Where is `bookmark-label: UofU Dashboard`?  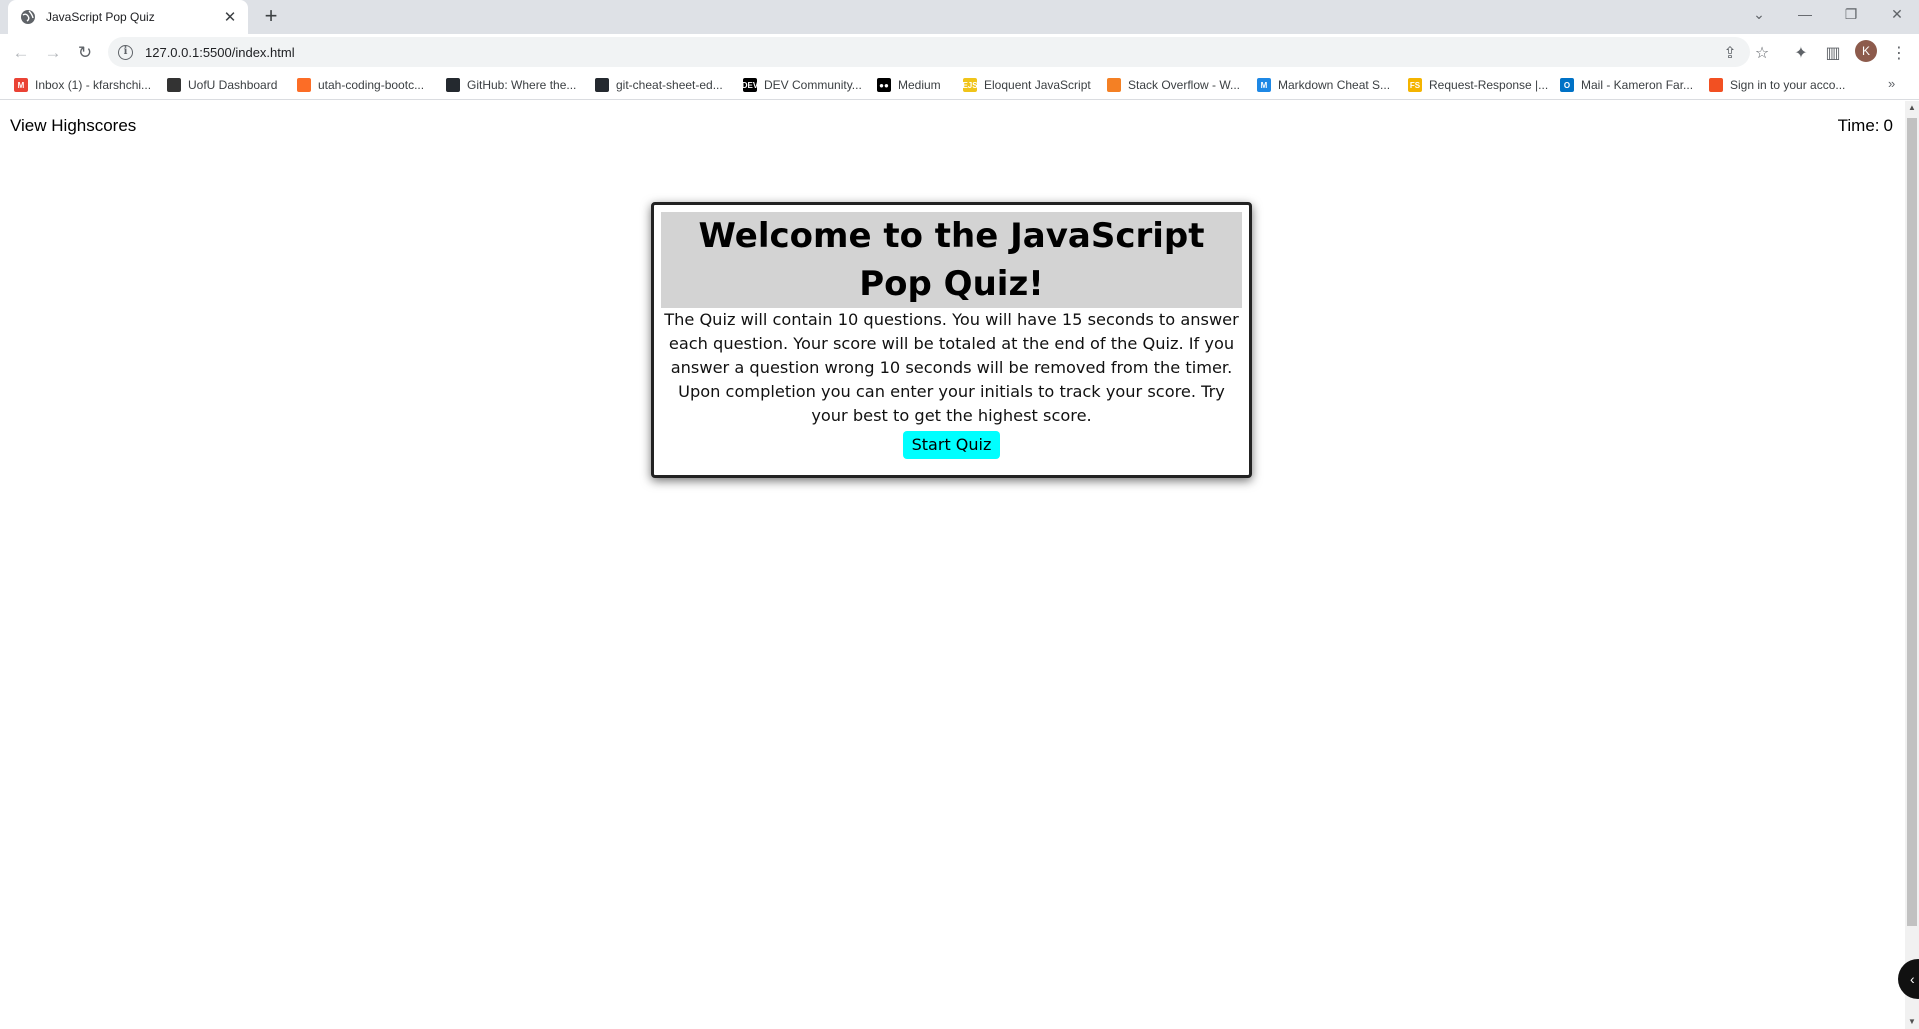
bookmark-label: UofU Dashboard is located at coordinates (233, 85).